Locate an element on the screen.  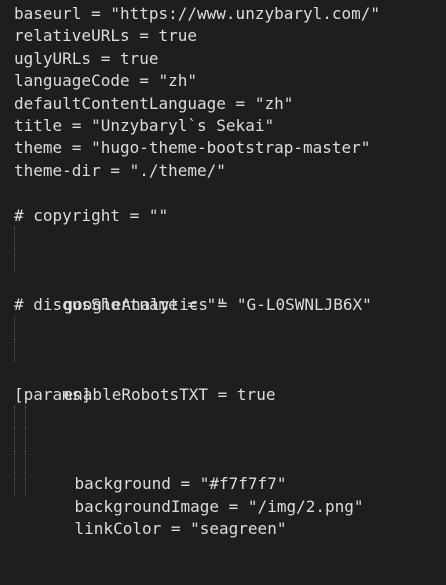
code-line: theme = "hugo-theme-bootstrap-master" is located at coordinates (192, 148).